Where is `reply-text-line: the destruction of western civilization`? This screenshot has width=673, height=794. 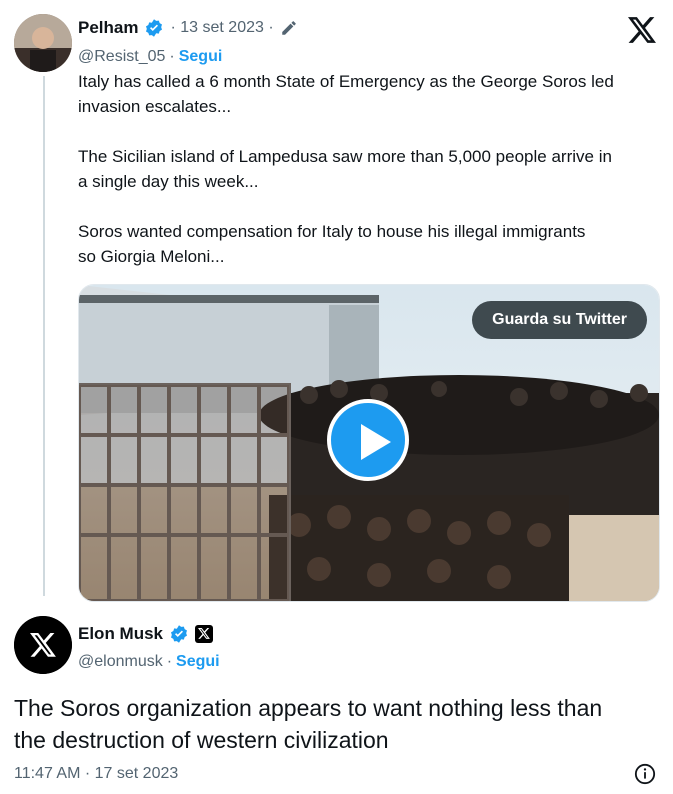 reply-text-line: the destruction of western civilization is located at coordinates (201, 740).